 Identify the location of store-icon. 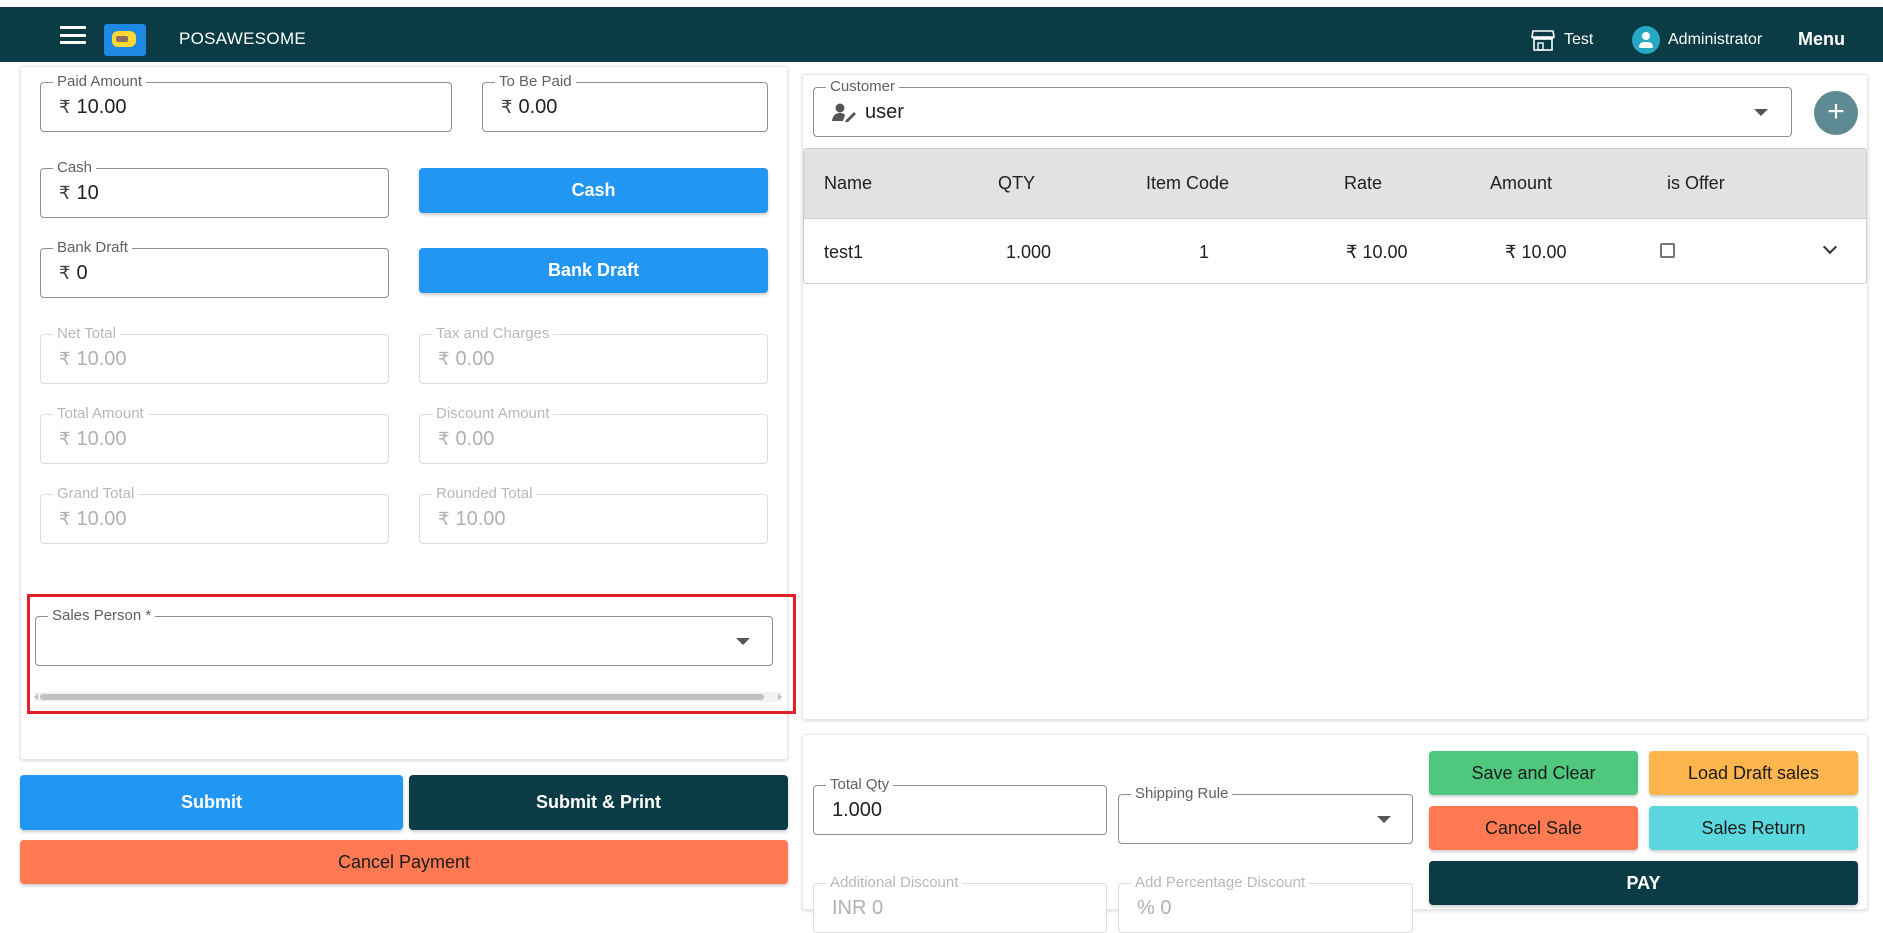
(1543, 40).